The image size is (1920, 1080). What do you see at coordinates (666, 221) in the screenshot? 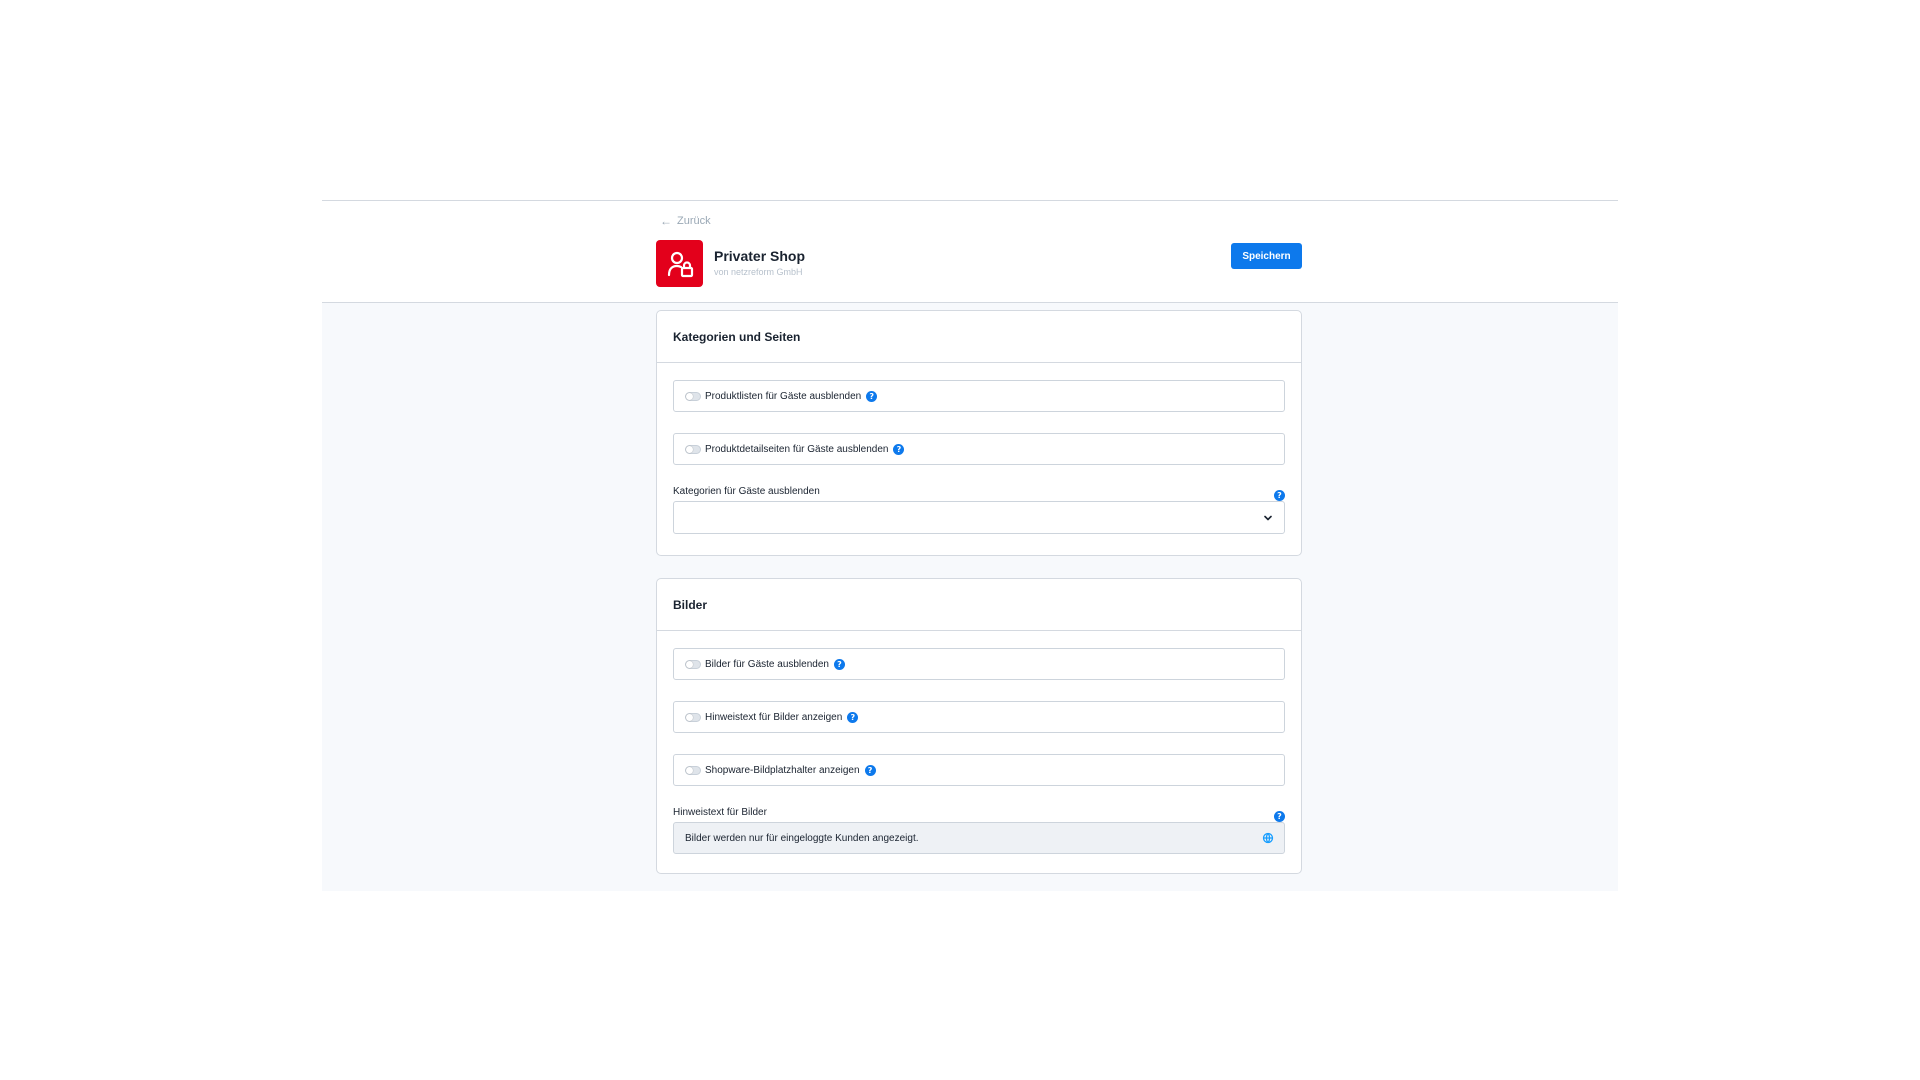
I see `arrow-left-icon: ←` at bounding box center [666, 221].